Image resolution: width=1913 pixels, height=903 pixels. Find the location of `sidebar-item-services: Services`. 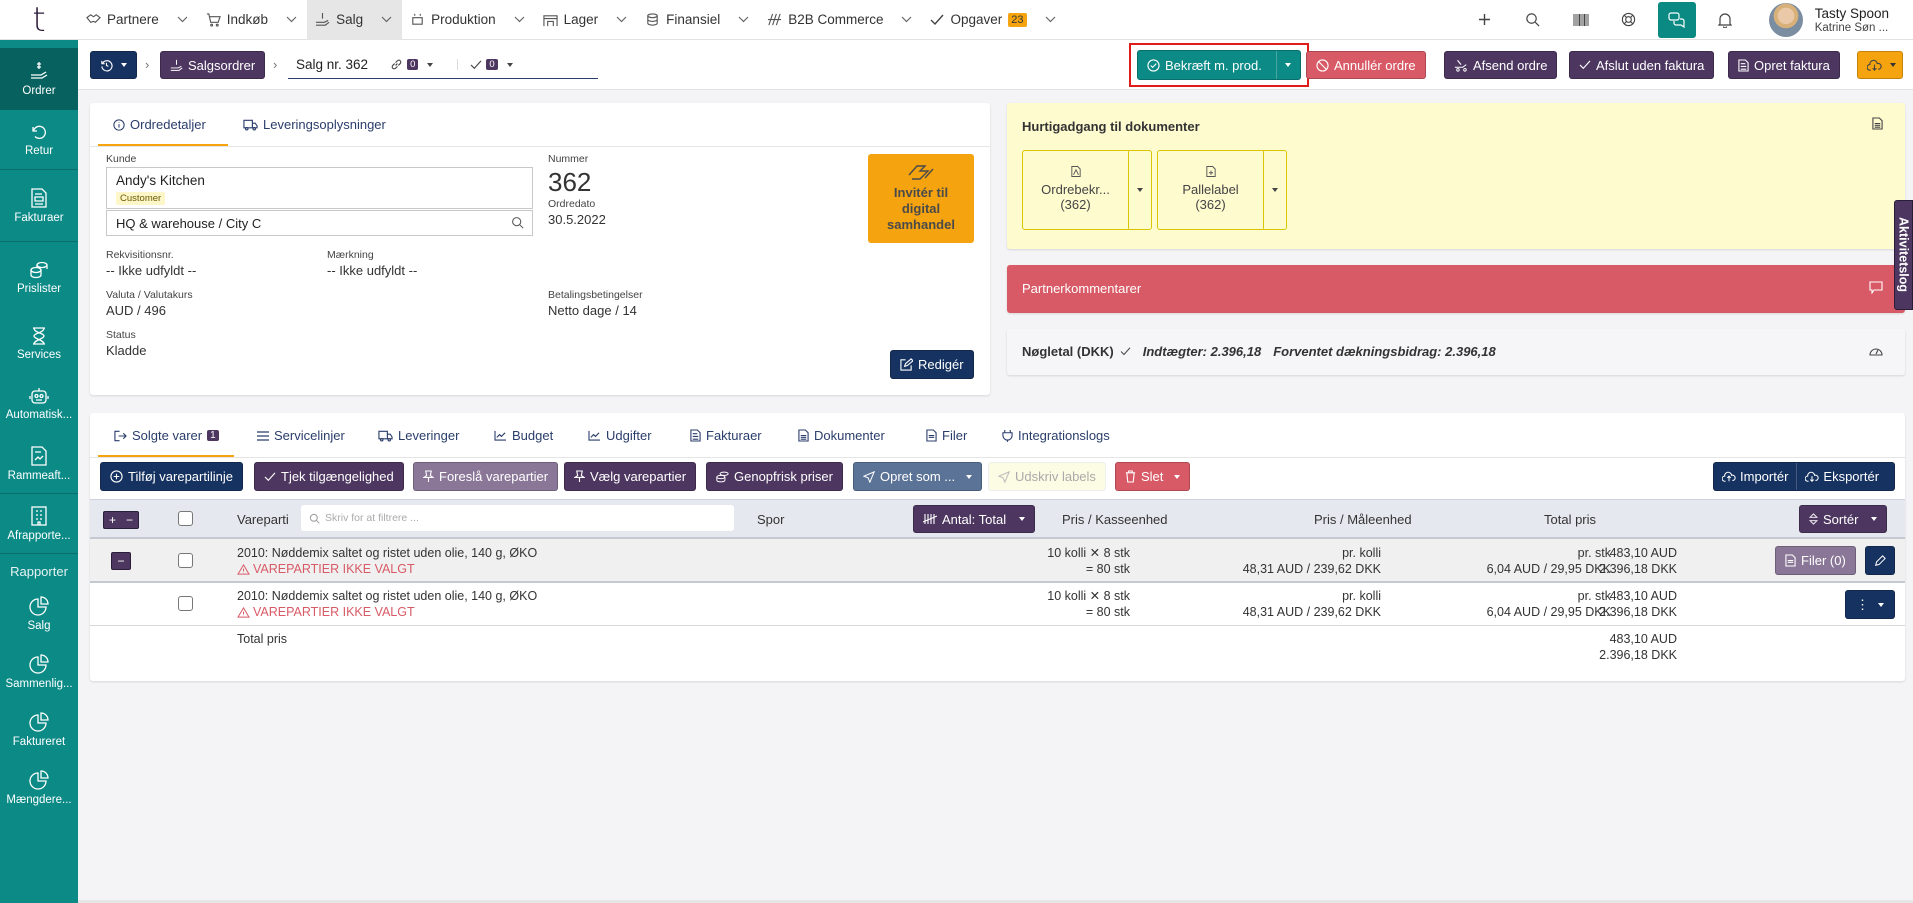

sidebar-item-services: Services is located at coordinates (39, 344).